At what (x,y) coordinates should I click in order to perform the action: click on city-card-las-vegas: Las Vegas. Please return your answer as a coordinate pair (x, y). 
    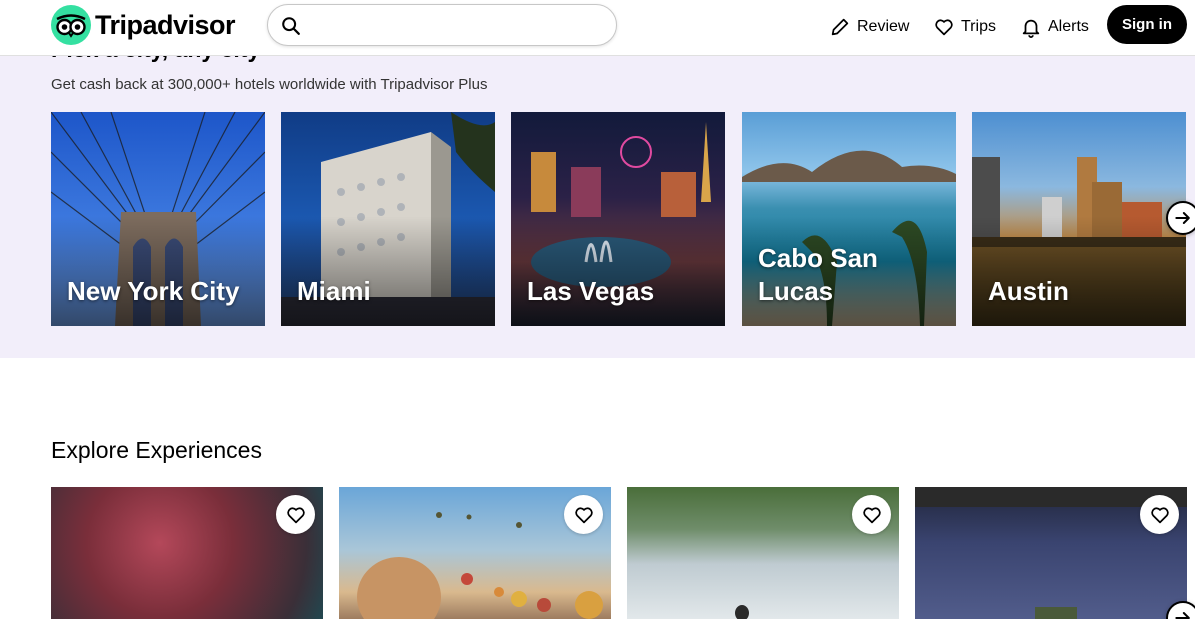
    Looking at the image, I should click on (618, 219).